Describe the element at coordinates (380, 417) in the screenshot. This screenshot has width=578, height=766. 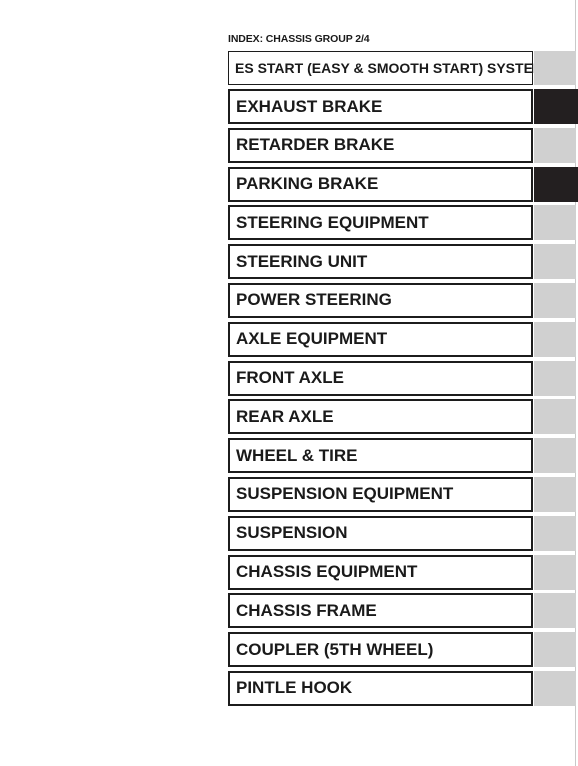
I see `index-row-label-cell: REAR AXLE` at that location.